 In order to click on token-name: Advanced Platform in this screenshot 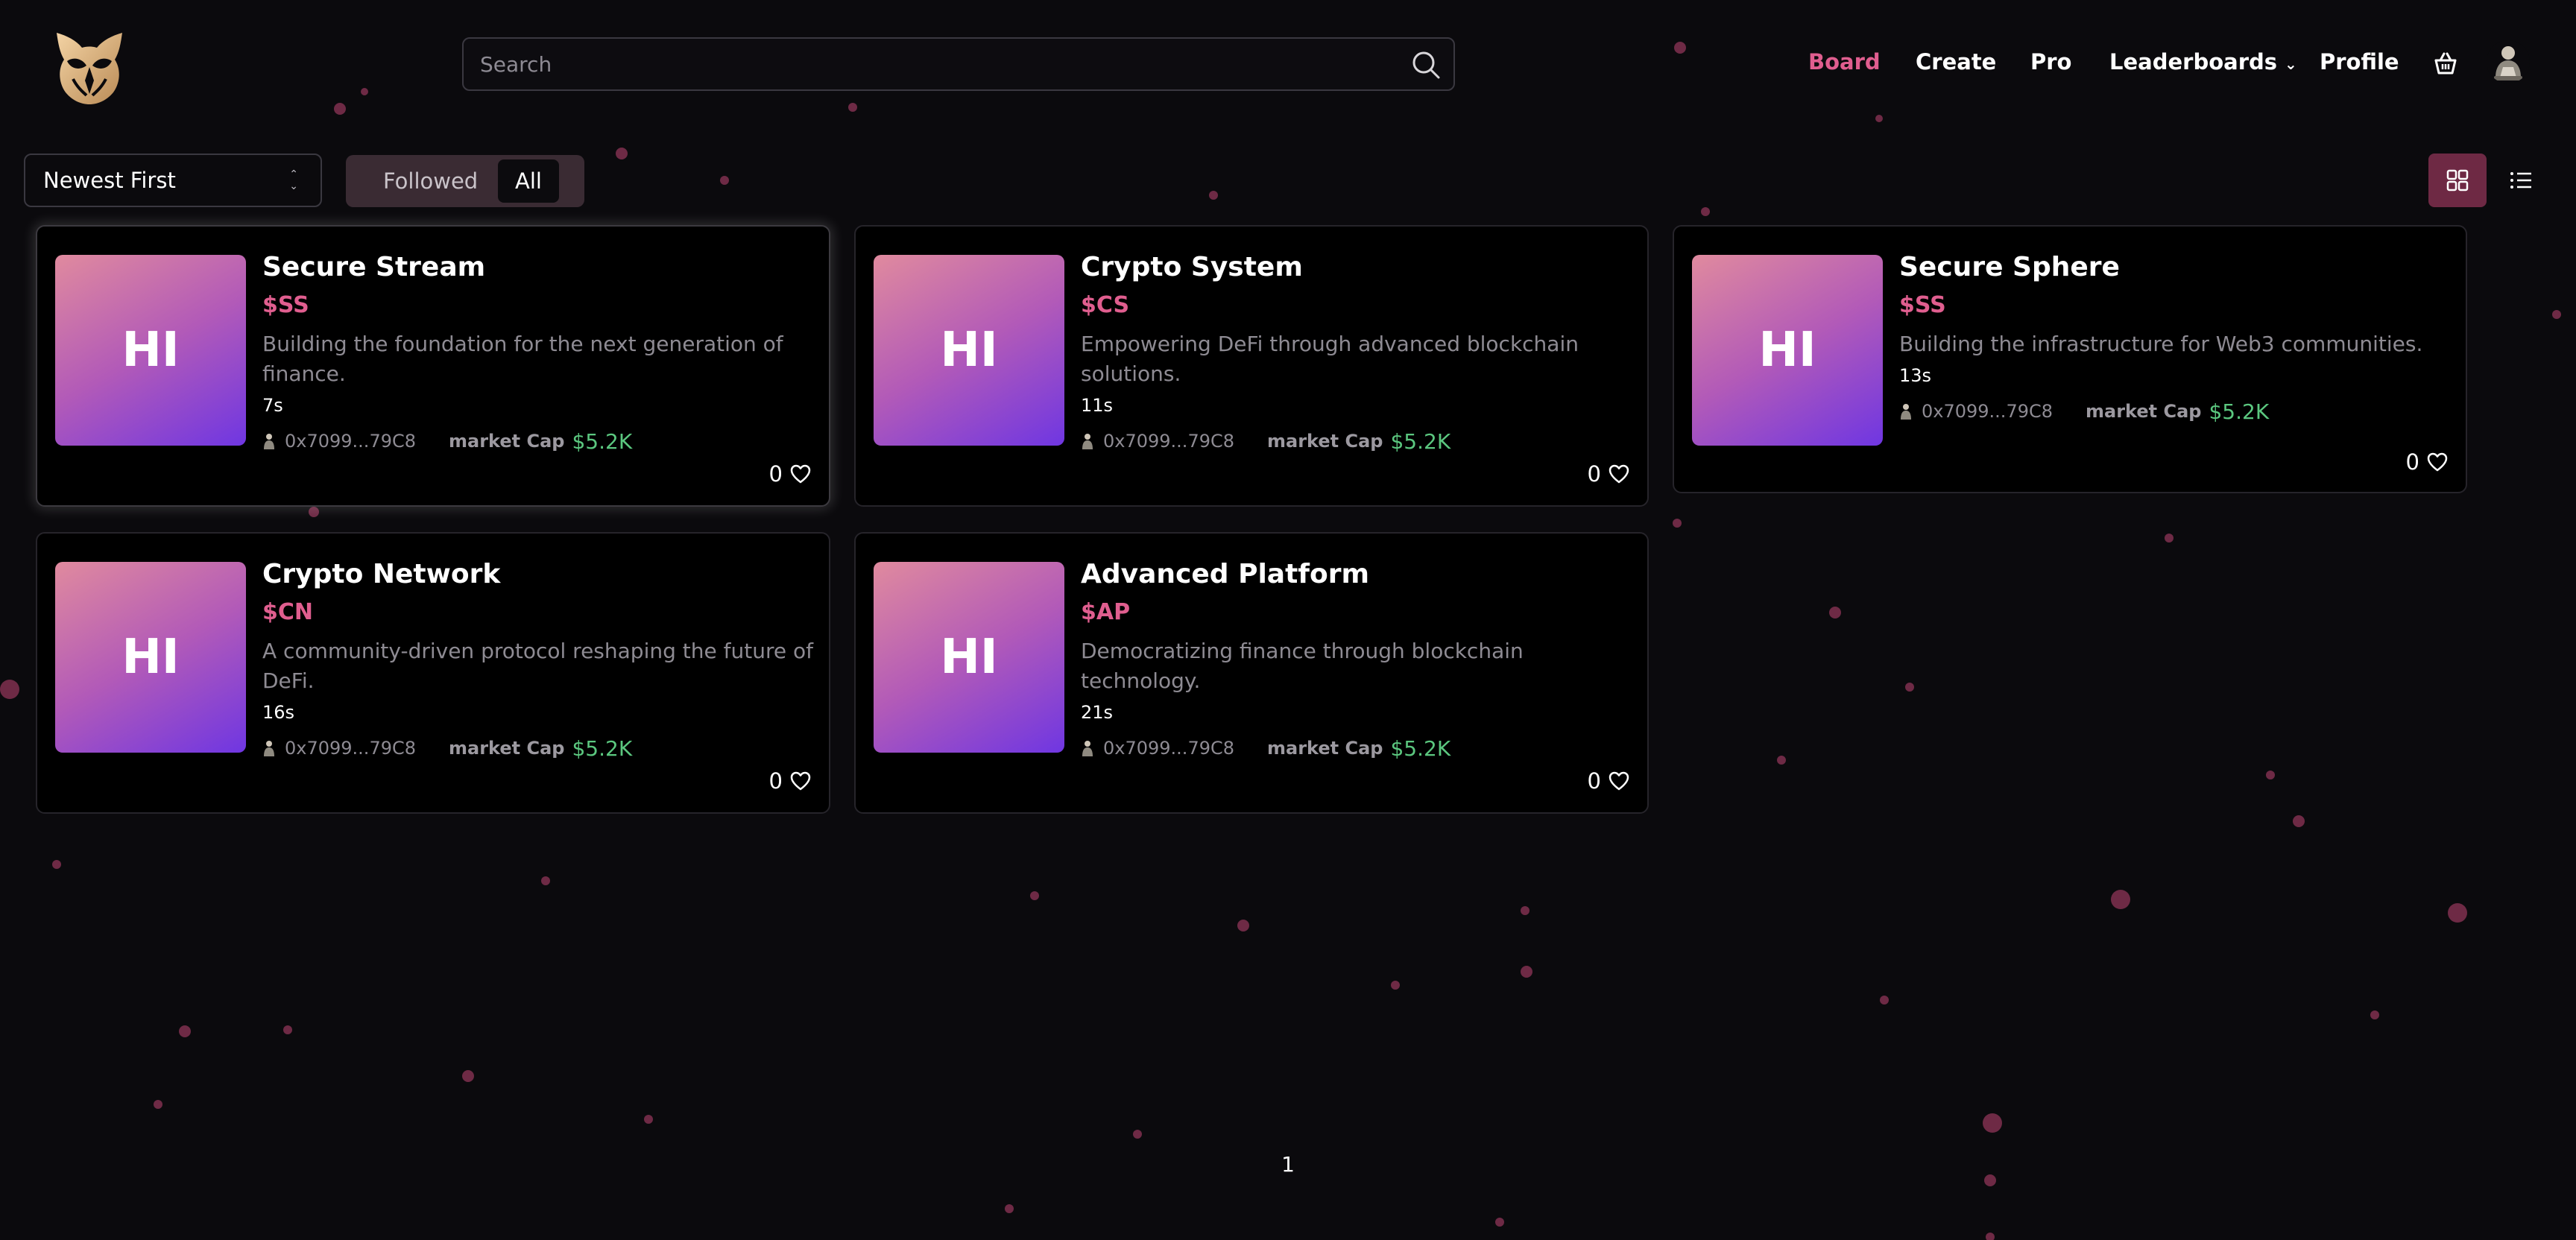, I will do `click(1225, 574)`.